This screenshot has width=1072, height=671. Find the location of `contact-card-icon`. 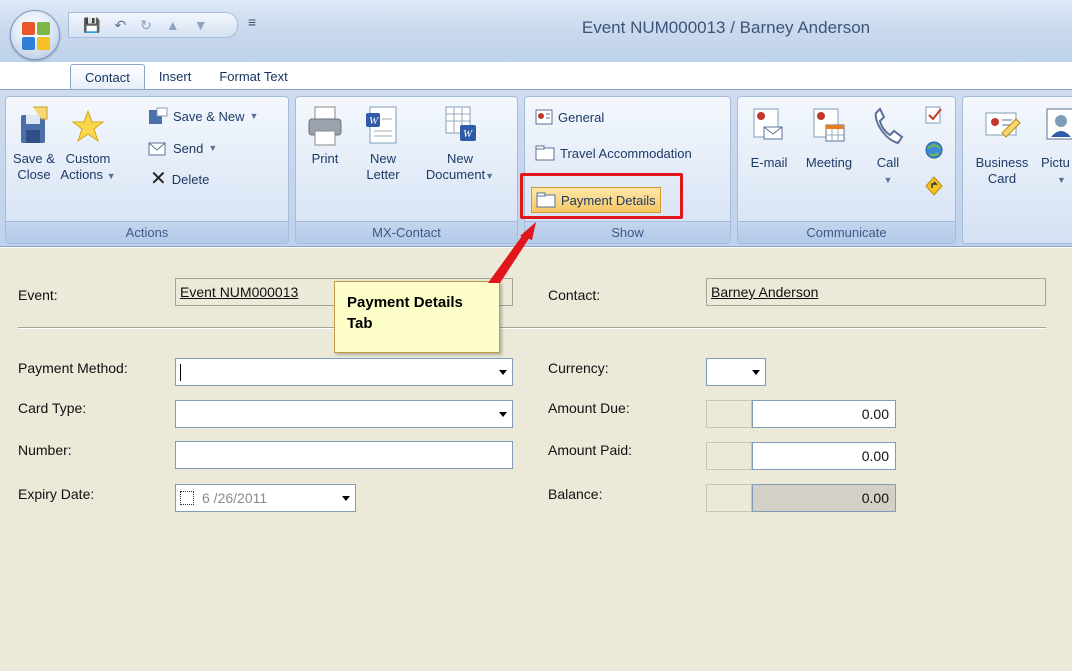

contact-card-icon is located at coordinates (544, 117).